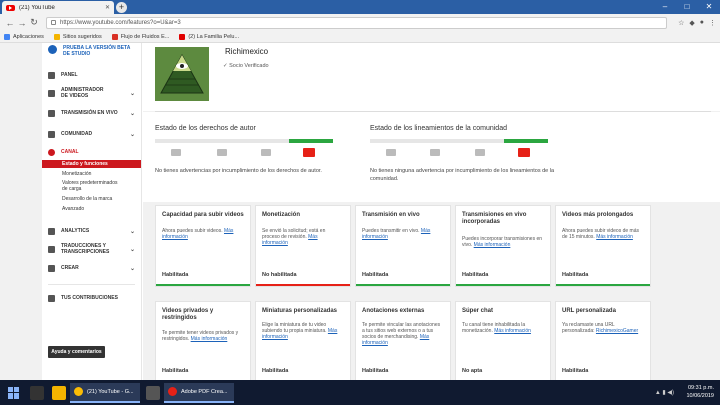 The height and width of the screenshot is (405, 720). I want to click on translate-icon, so click(51, 249).